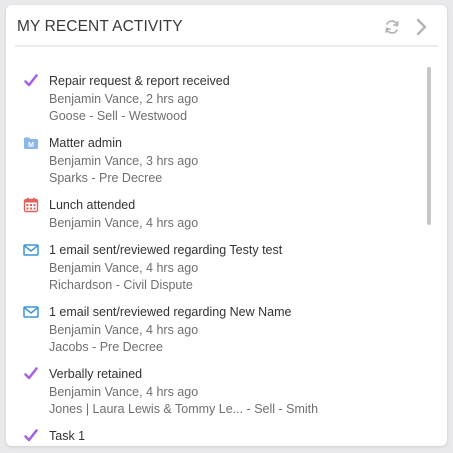 This screenshot has height=453, width=453. What do you see at coordinates (121, 285) in the screenshot?
I see `activity-matter: Richardson - Civil Dispute` at bounding box center [121, 285].